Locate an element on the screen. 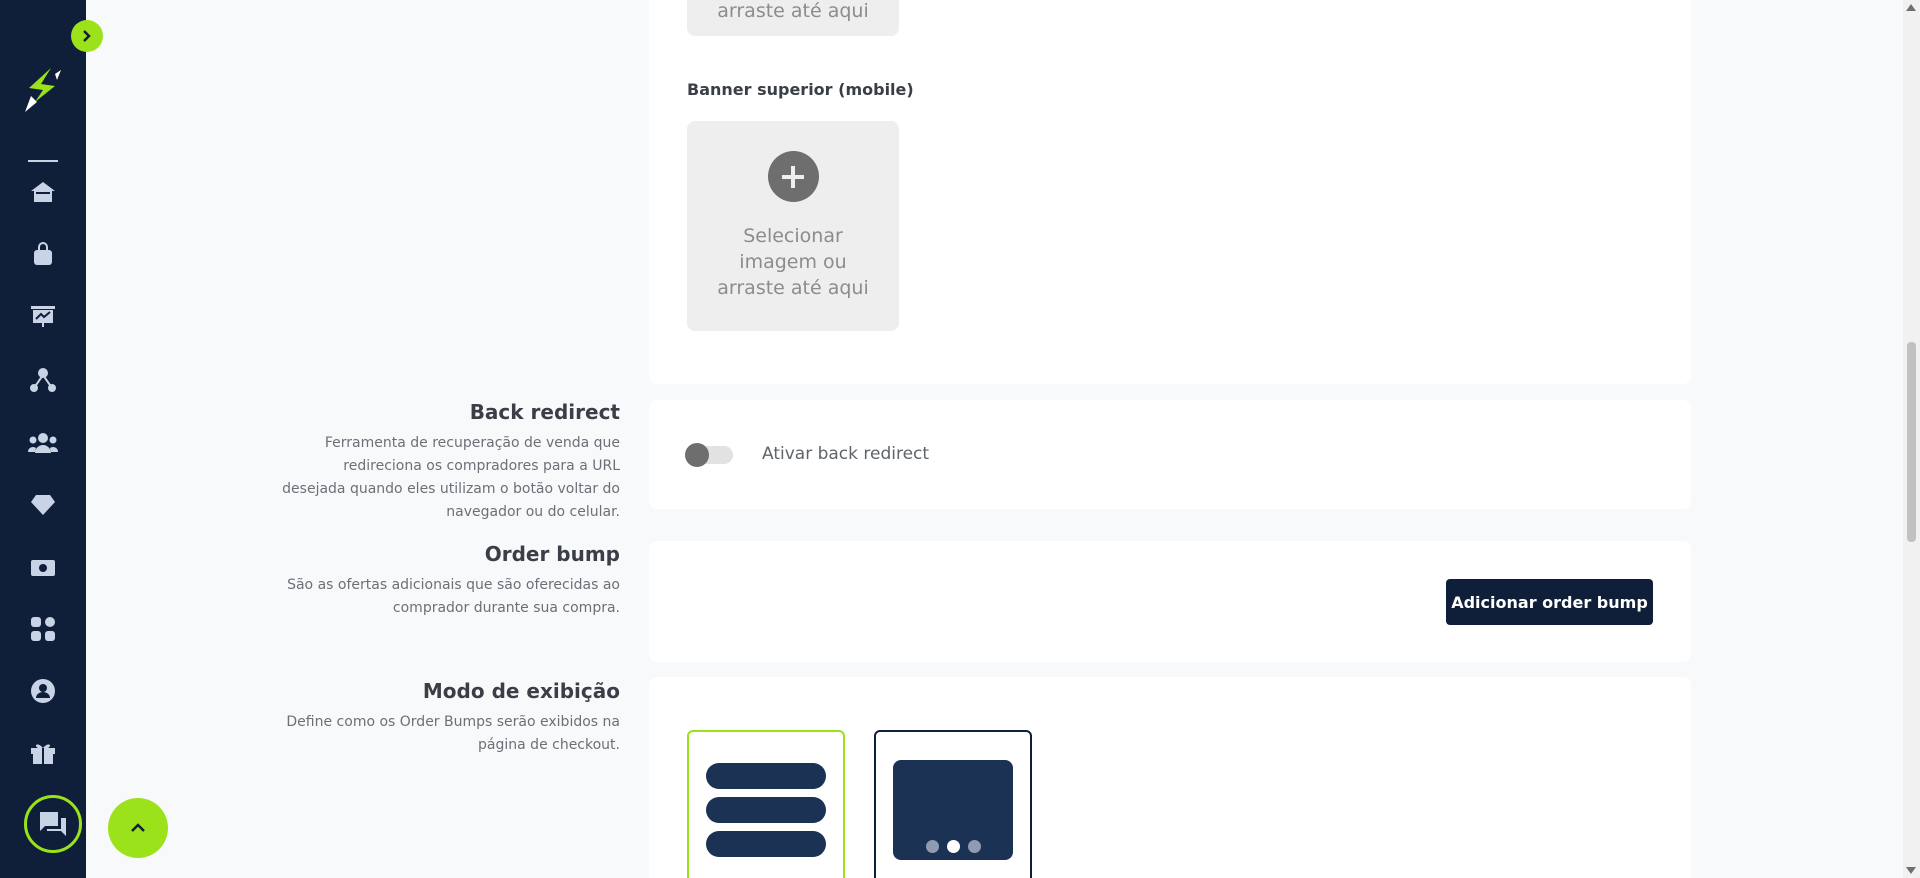 The height and width of the screenshot is (878, 1920). carousel-panel-icon is located at coordinates (953, 810).